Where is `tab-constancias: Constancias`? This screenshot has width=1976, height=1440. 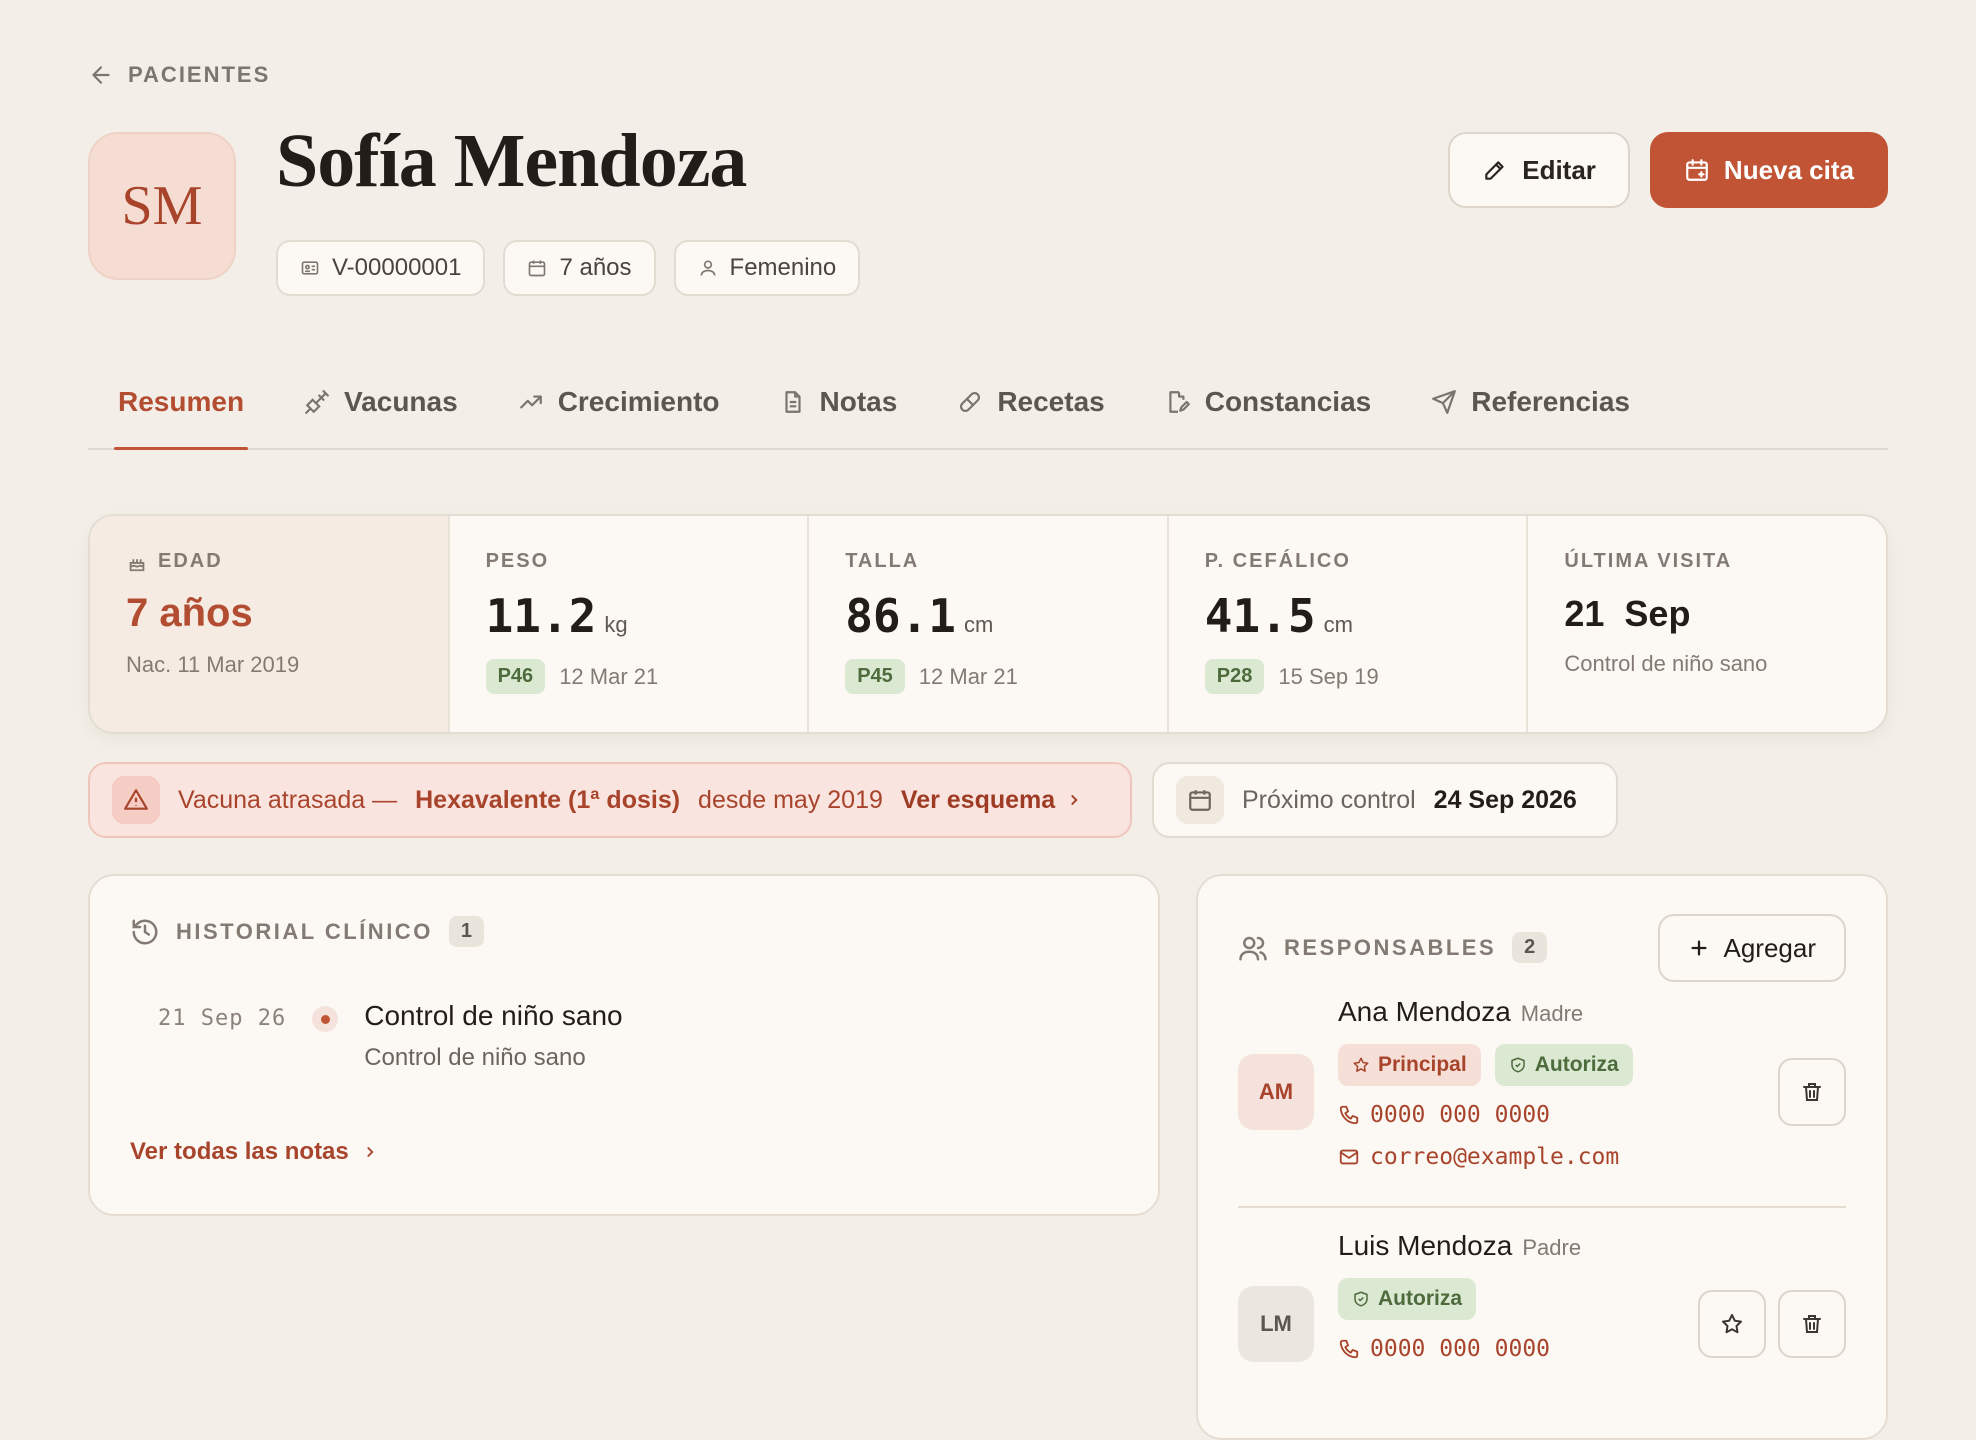 tab-constancias: Constancias is located at coordinates (1268, 402).